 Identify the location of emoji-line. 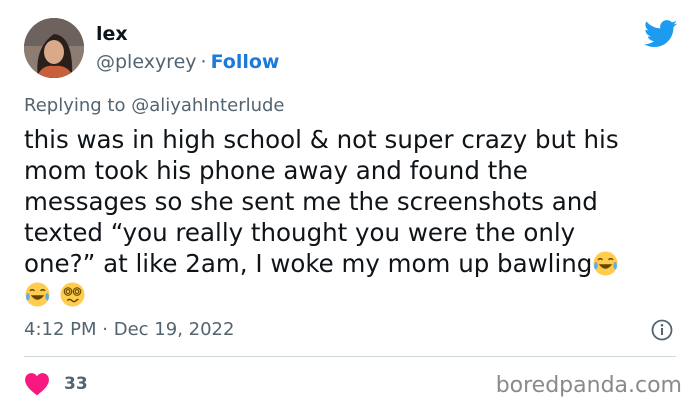
(349, 294).